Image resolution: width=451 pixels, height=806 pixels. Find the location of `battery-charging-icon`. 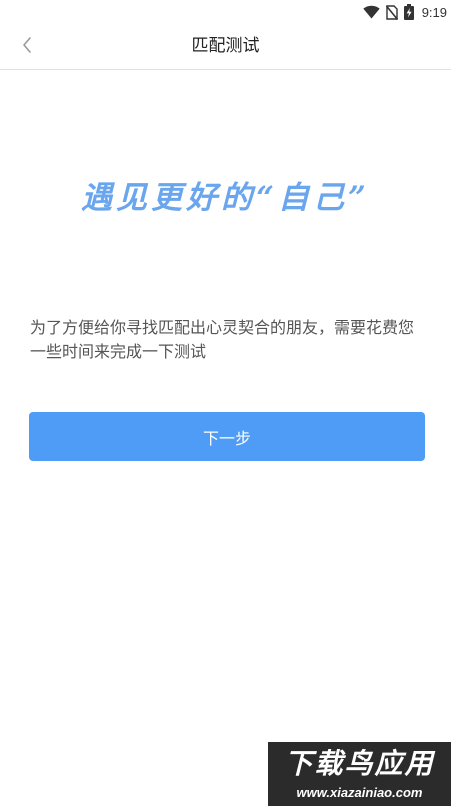

battery-charging-icon is located at coordinates (408, 12).